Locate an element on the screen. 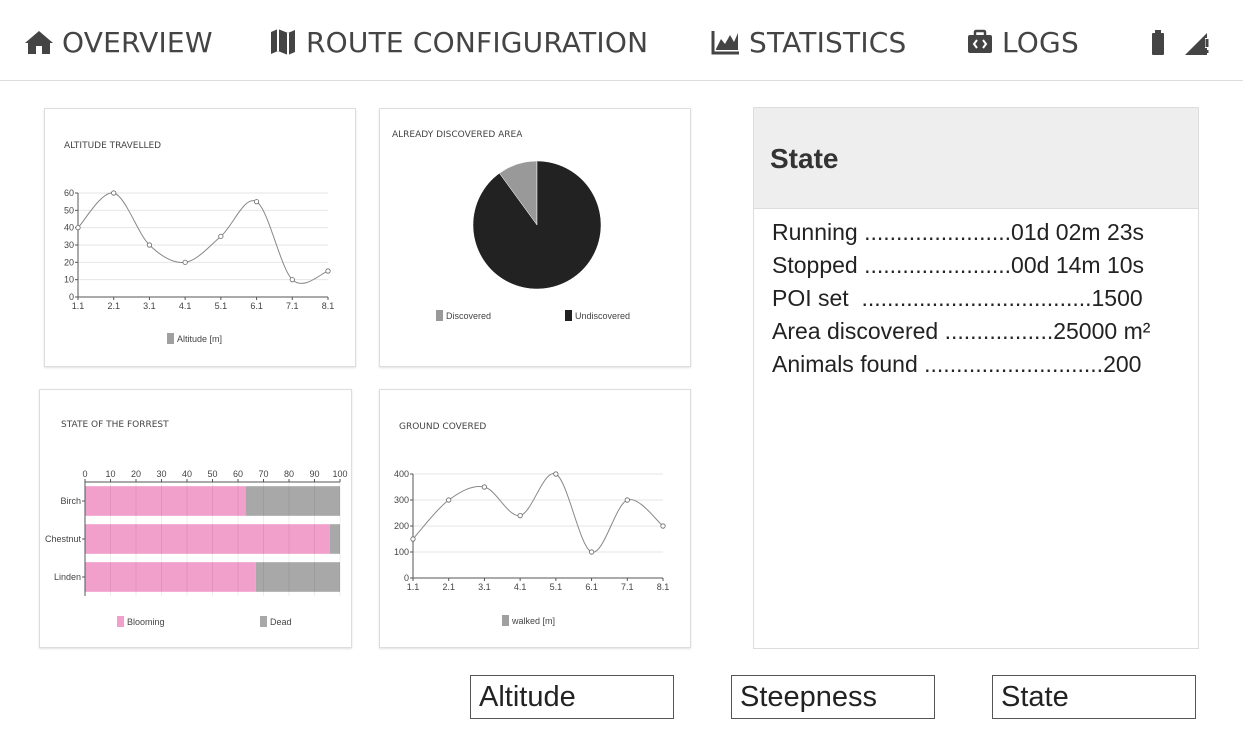  y-tick-label: Chestnut is located at coordinates (63, 539).